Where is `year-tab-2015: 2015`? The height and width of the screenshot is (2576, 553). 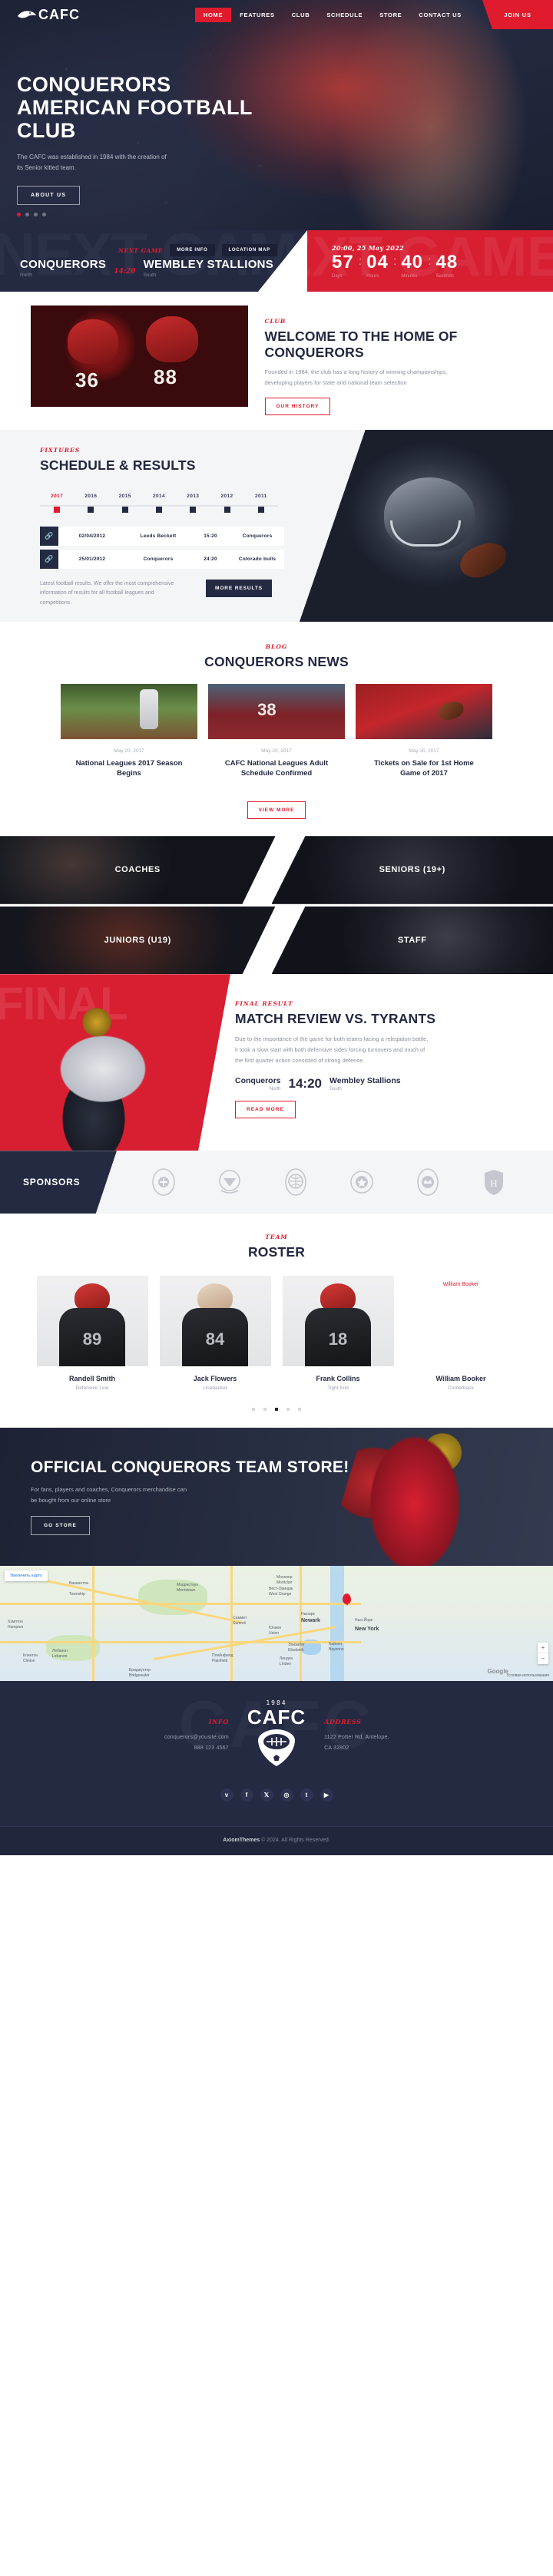 year-tab-2015: 2015 is located at coordinates (125, 500).